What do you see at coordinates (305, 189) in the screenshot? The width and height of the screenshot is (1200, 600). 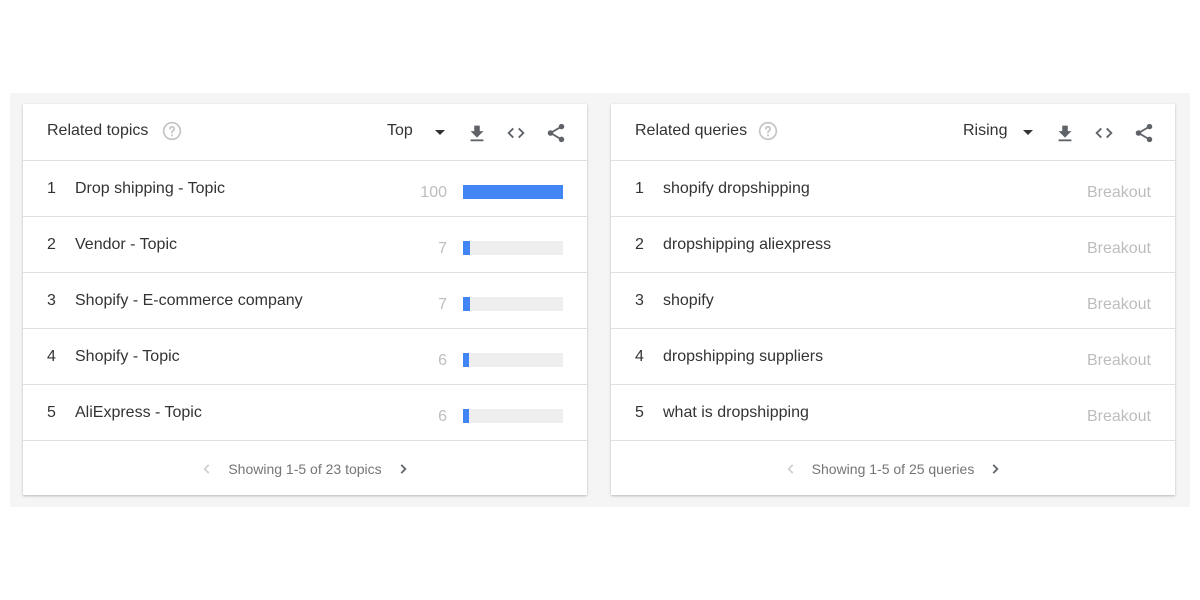 I see `list-item: 1 Drop shipping - Topic 100` at bounding box center [305, 189].